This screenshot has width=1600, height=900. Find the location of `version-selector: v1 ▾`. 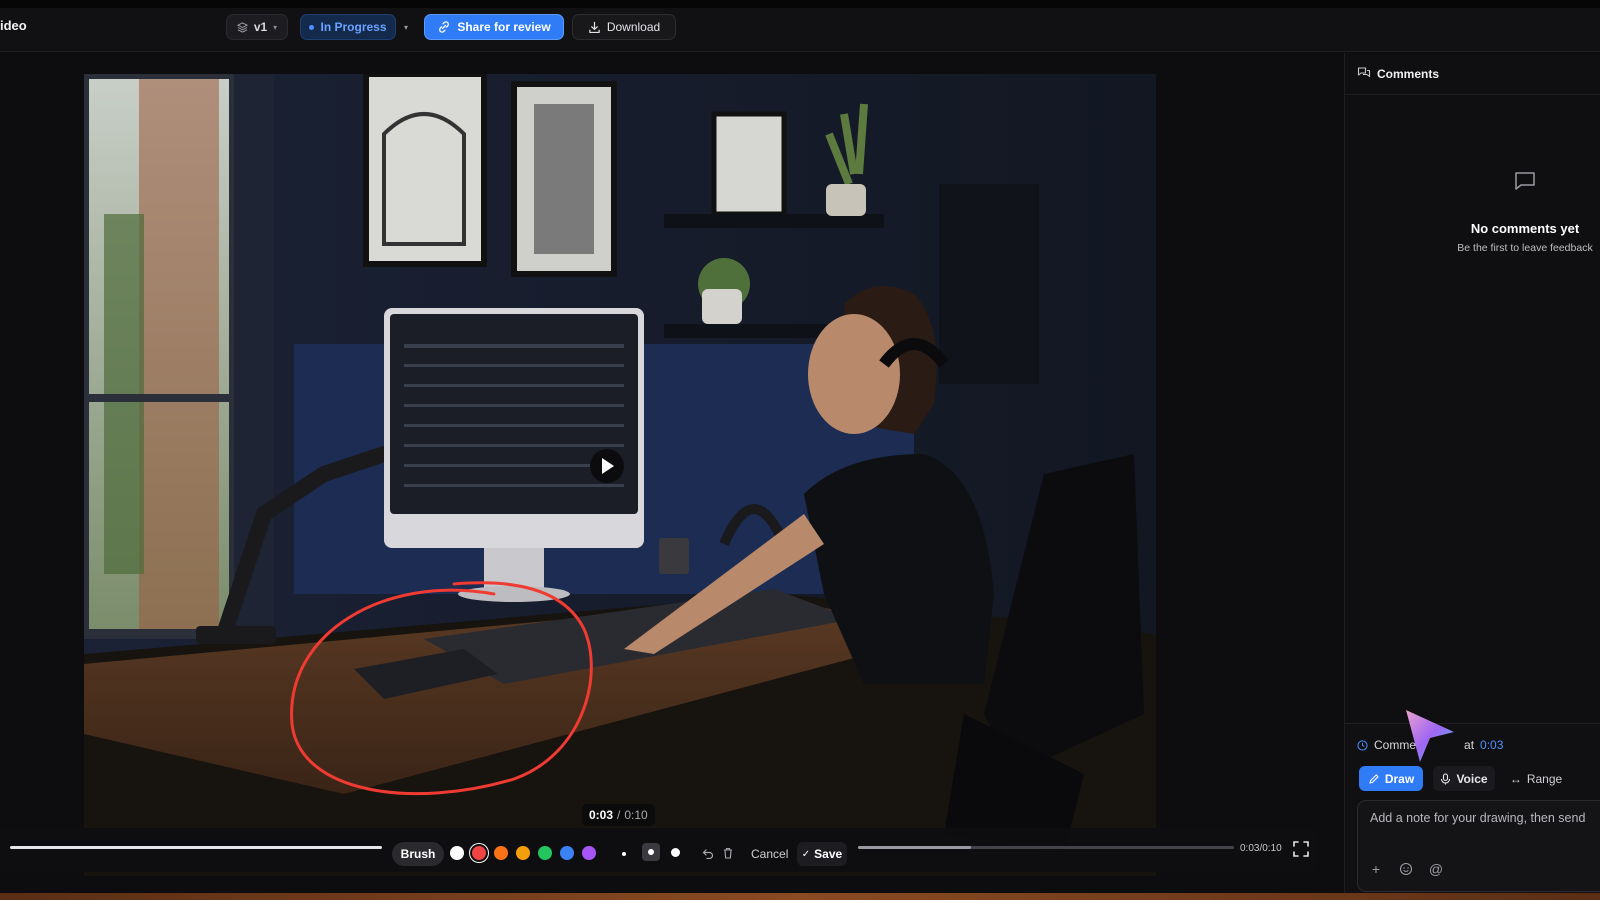

version-selector: v1 ▾ is located at coordinates (257, 27).